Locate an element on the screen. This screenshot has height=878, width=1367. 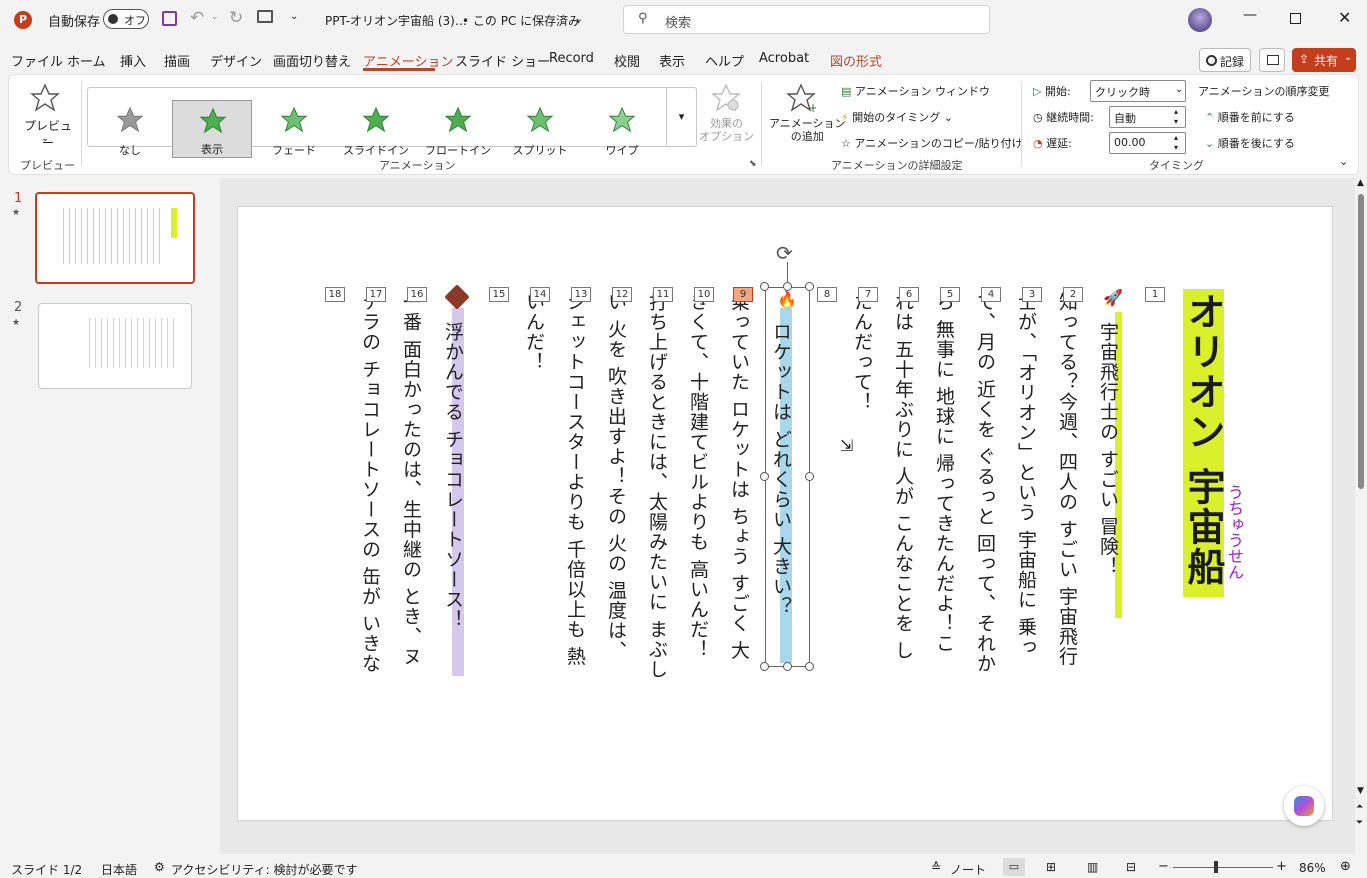
redo-icon: ↻ is located at coordinates (236, 18).